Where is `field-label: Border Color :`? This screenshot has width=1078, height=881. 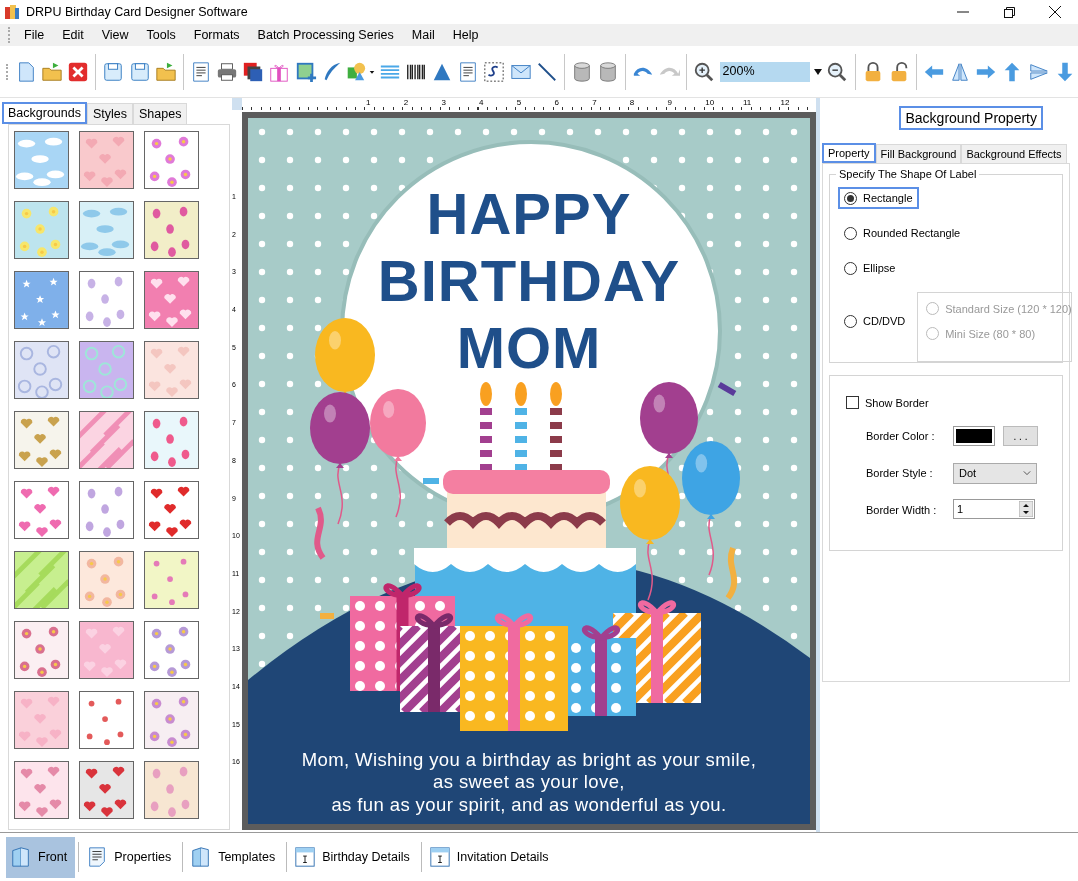 field-label: Border Color : is located at coordinates (901, 436).